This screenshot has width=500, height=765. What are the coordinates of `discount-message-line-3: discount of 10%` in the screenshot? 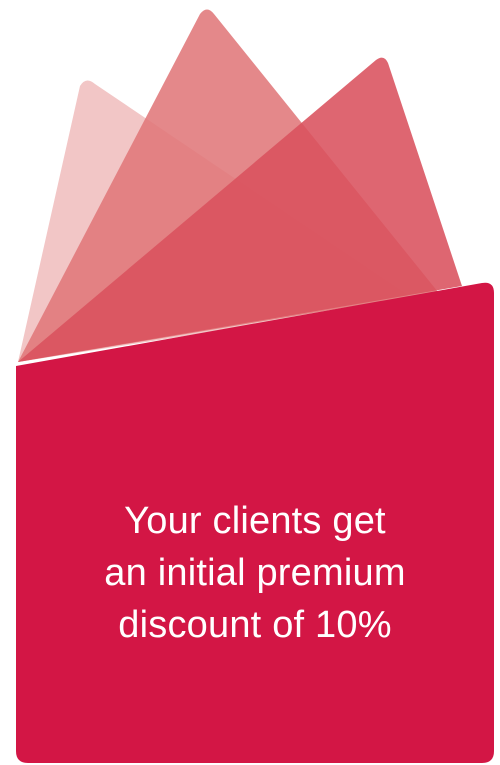 It's located at (255, 625).